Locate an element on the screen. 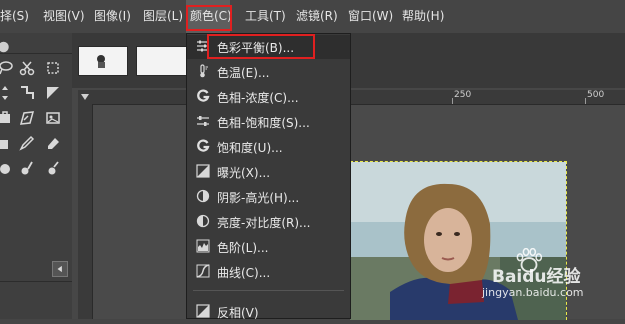  fuzzy-select-icon is located at coordinates (53, 68).